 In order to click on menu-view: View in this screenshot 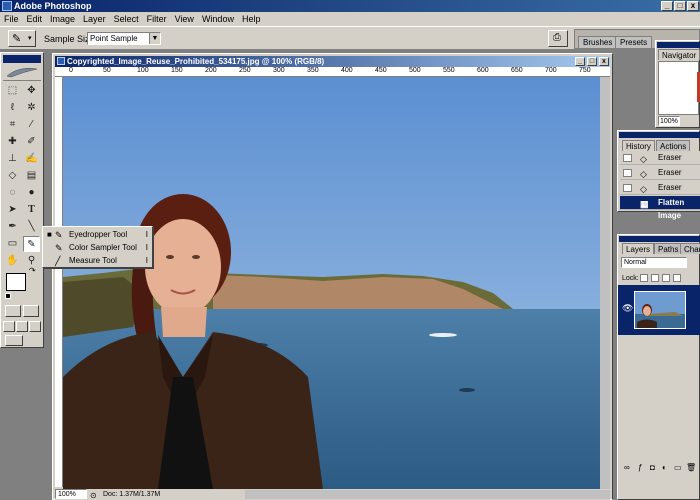, I will do `click(184, 19)`.